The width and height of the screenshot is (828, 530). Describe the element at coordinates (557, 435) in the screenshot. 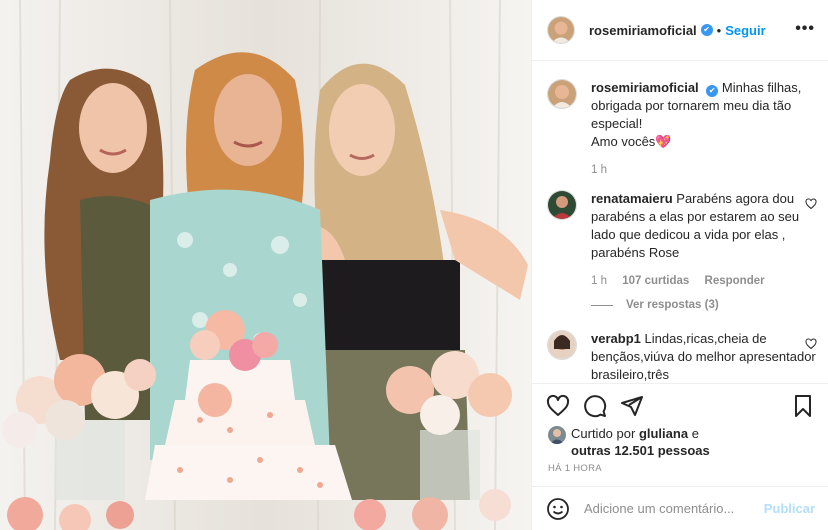

I see `liker-avatar` at that location.